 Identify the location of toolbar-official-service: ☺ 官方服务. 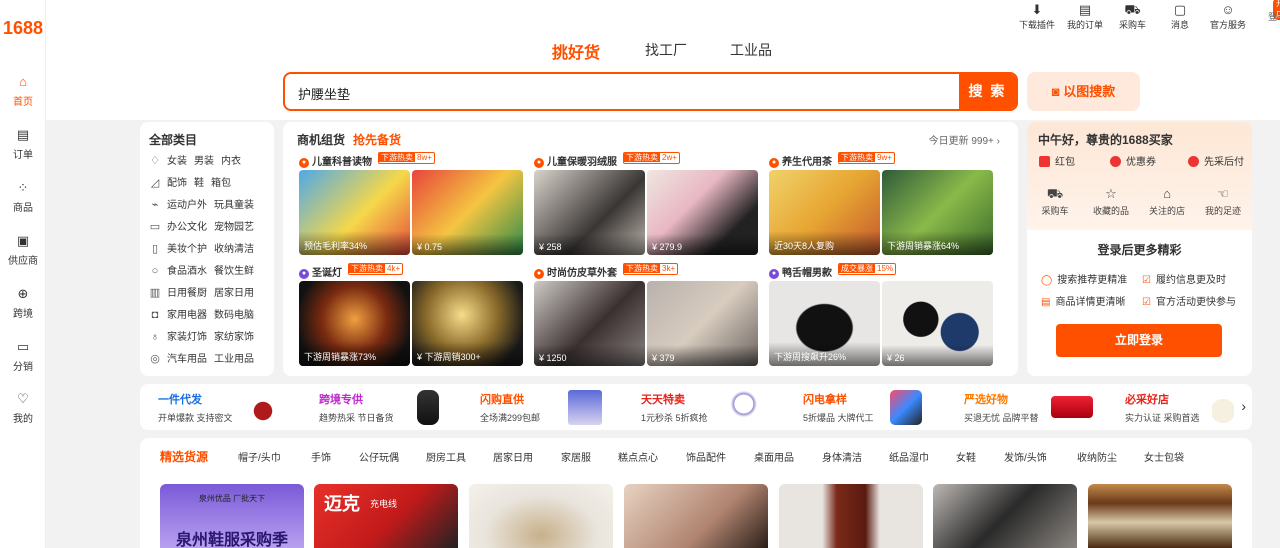
(1228, 16).